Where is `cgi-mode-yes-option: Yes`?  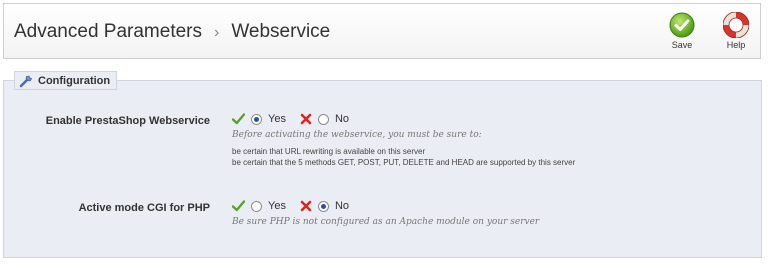 cgi-mode-yes-option: Yes is located at coordinates (259, 206).